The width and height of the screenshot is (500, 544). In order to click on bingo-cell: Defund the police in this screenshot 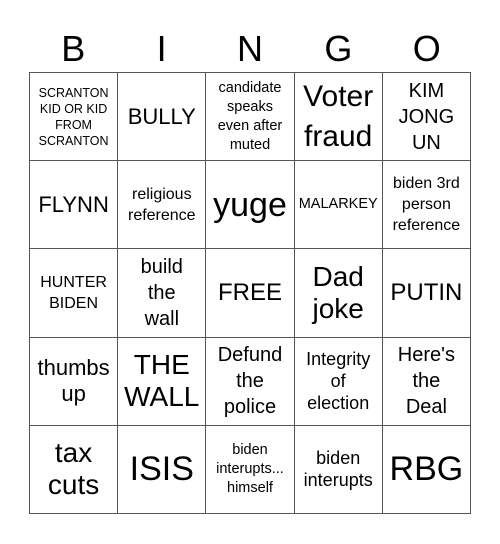, I will do `click(250, 381)`.